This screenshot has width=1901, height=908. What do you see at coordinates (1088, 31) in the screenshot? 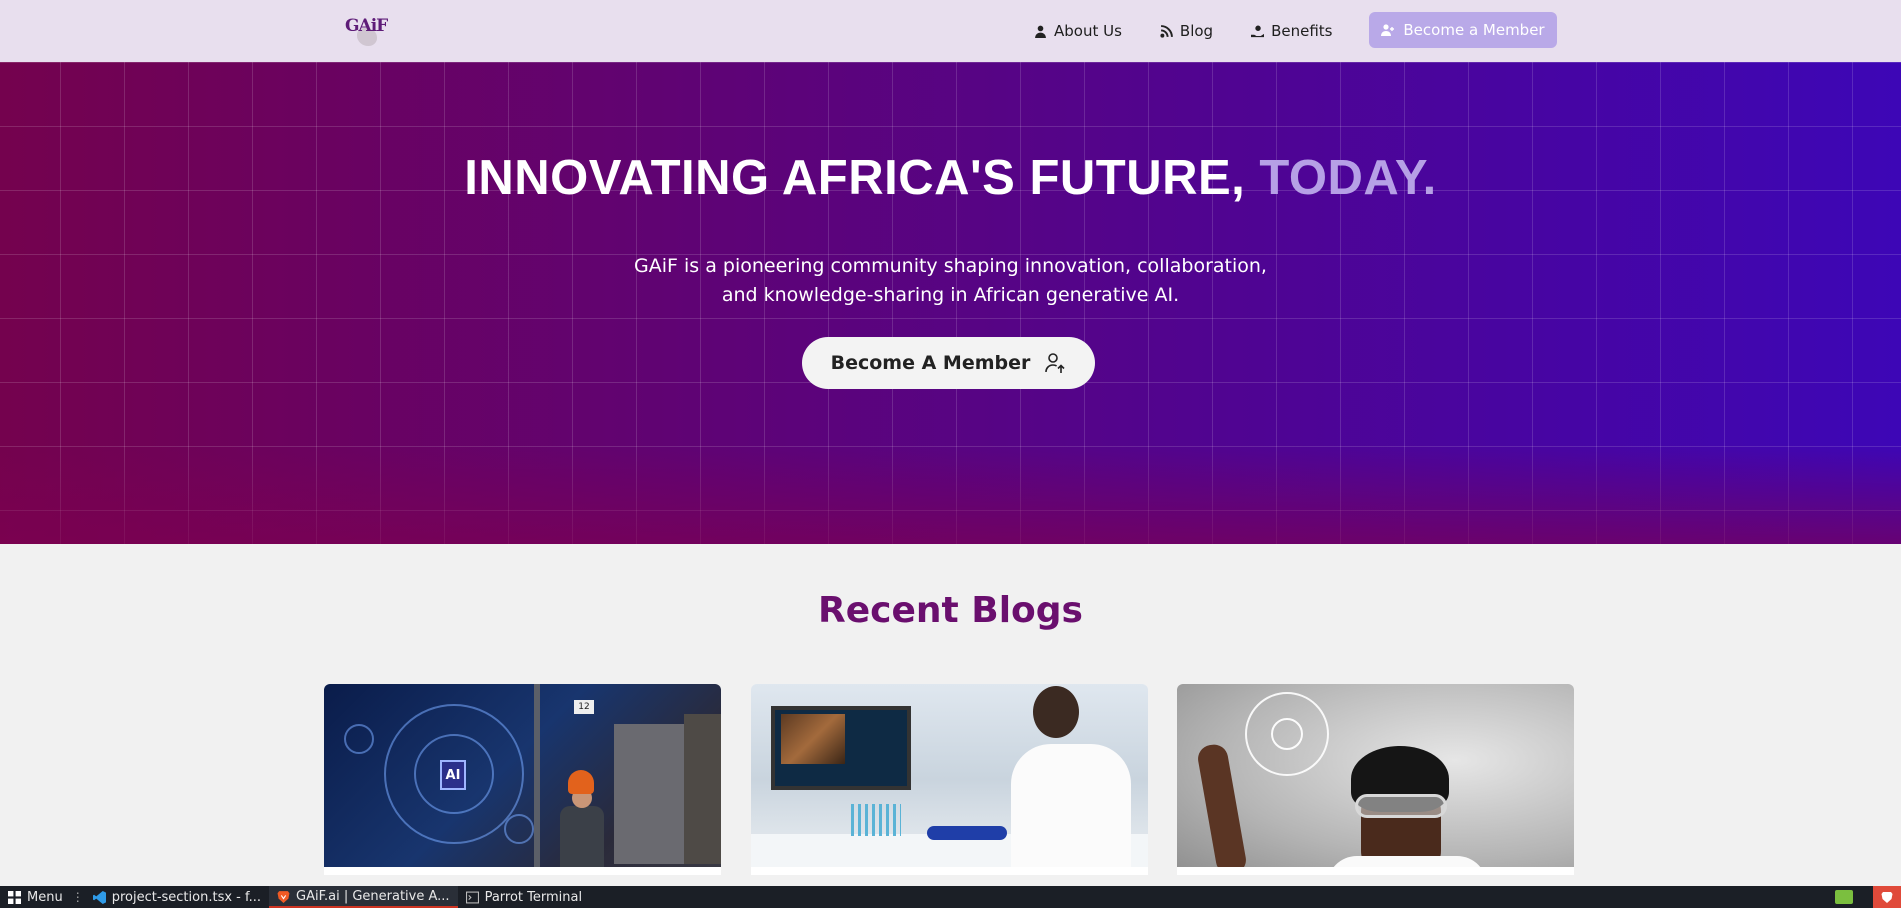
I see `nav-link-label: About Us` at bounding box center [1088, 31].